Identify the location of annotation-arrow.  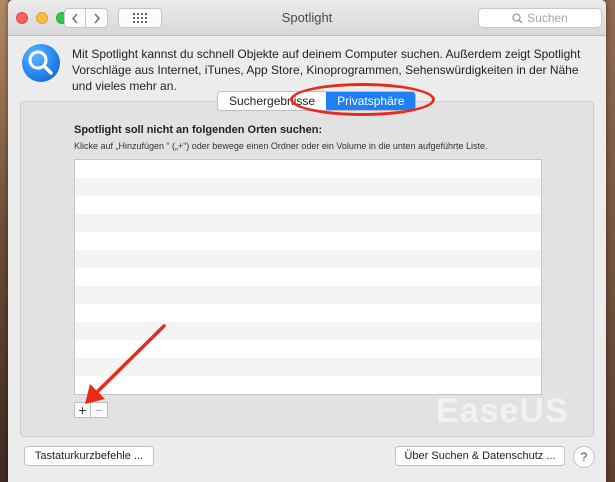
(125, 364).